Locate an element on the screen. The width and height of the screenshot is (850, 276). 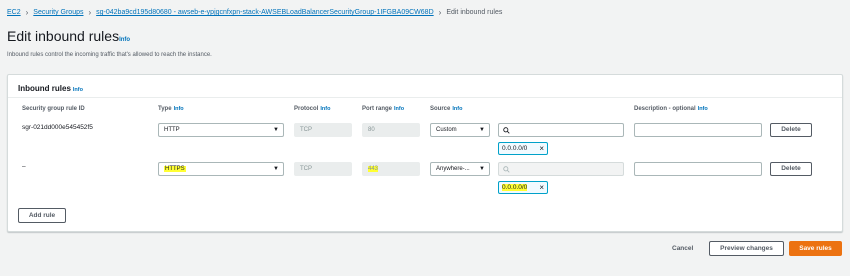
breadcrumb-current: Edit inbound rules is located at coordinates (474, 12).